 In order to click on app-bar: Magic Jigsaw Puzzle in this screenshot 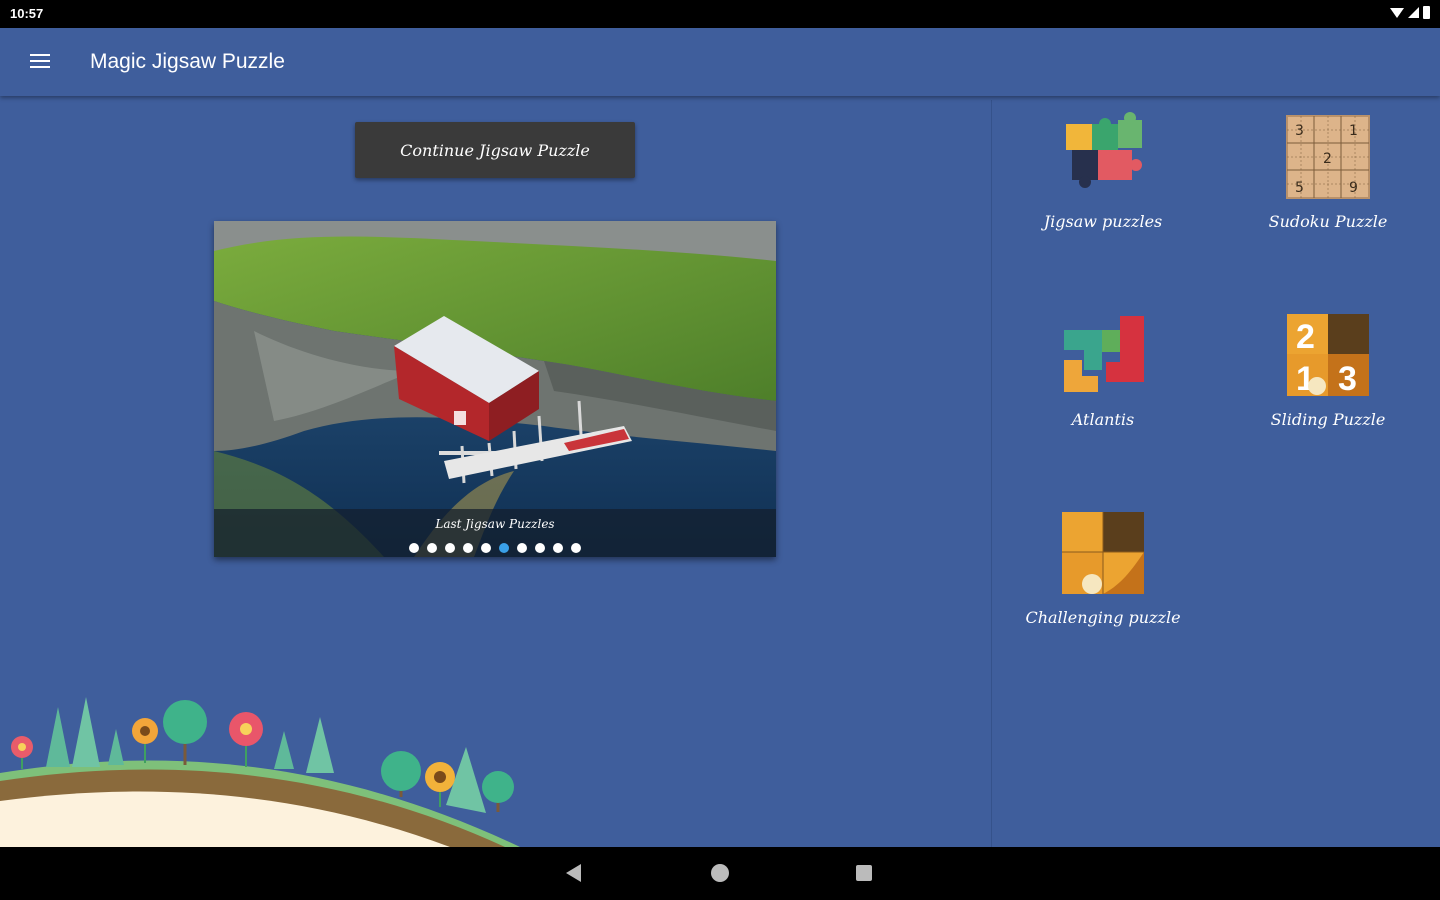, I will do `click(720, 62)`.